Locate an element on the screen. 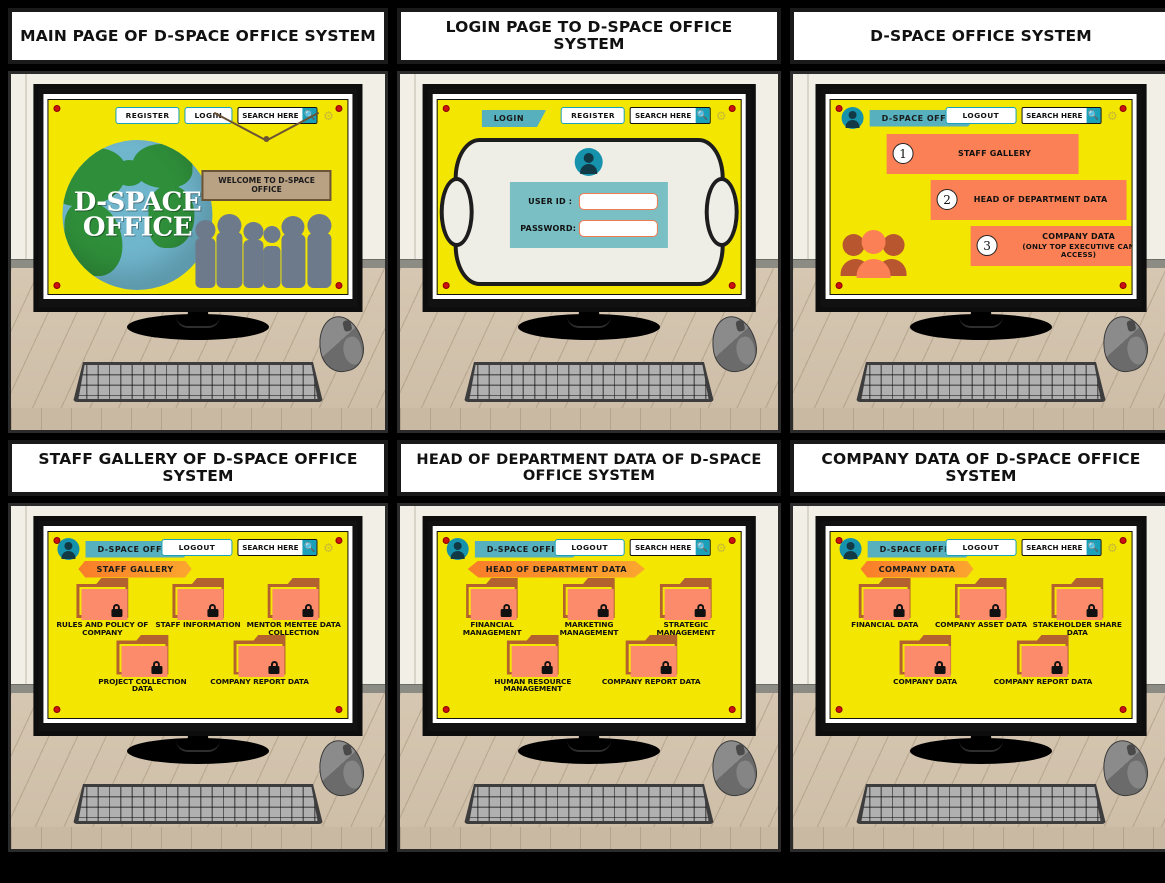 This screenshot has width=1165, height=883. userid-label: USER ID : is located at coordinates (550, 201).